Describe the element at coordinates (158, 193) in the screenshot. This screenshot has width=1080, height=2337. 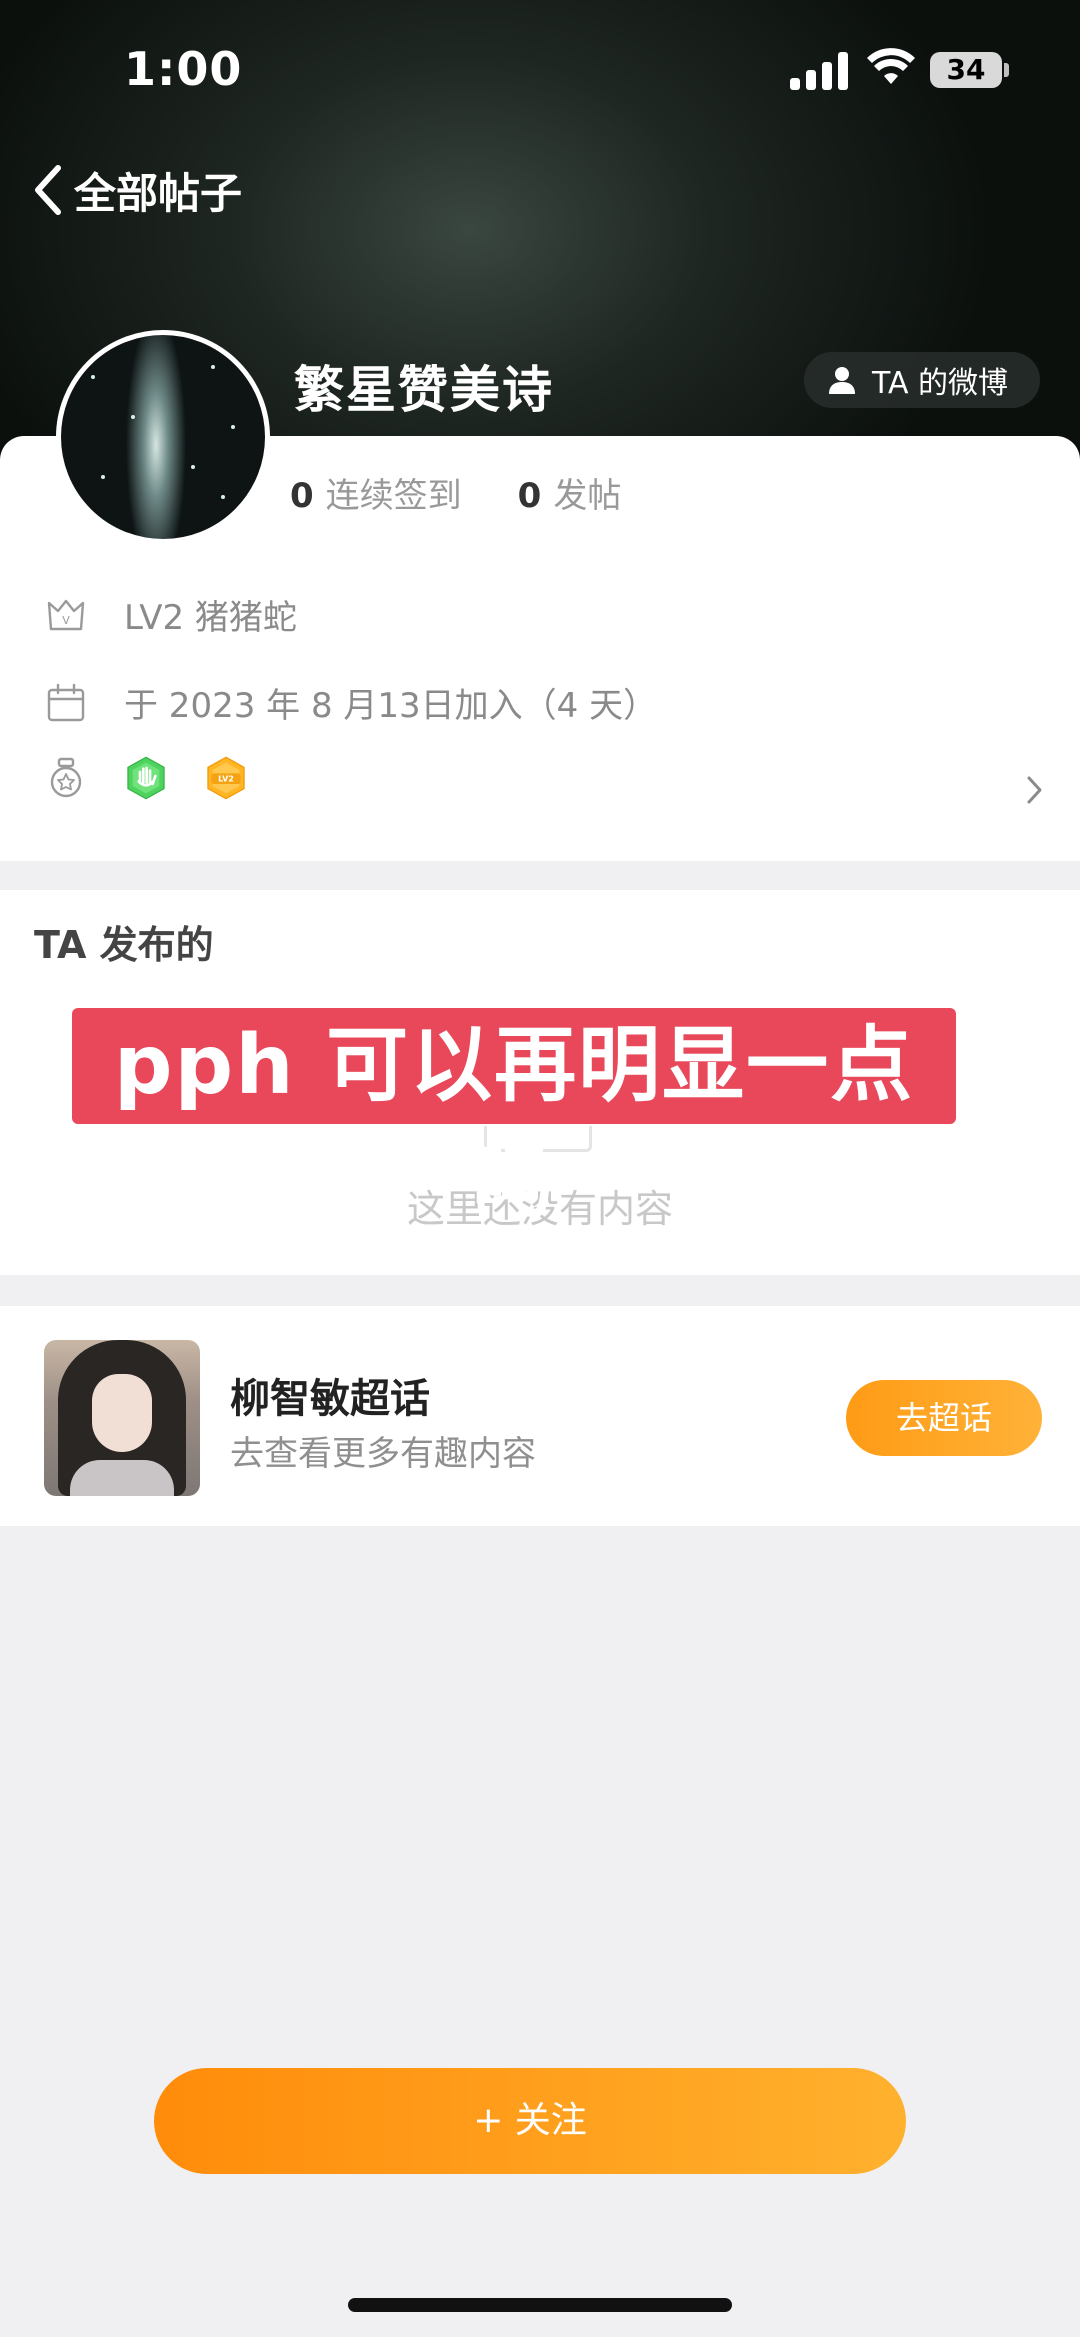
I see `back-label: 全部帖子` at that location.